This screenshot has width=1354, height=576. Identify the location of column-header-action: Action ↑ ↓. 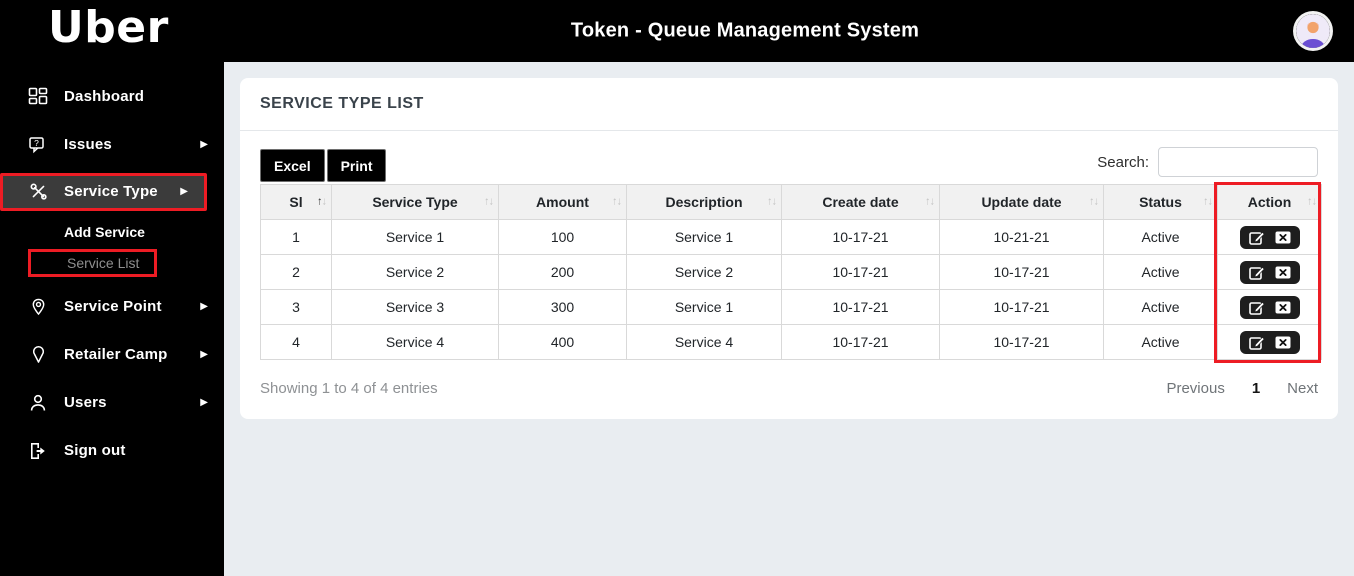
(1269, 202).